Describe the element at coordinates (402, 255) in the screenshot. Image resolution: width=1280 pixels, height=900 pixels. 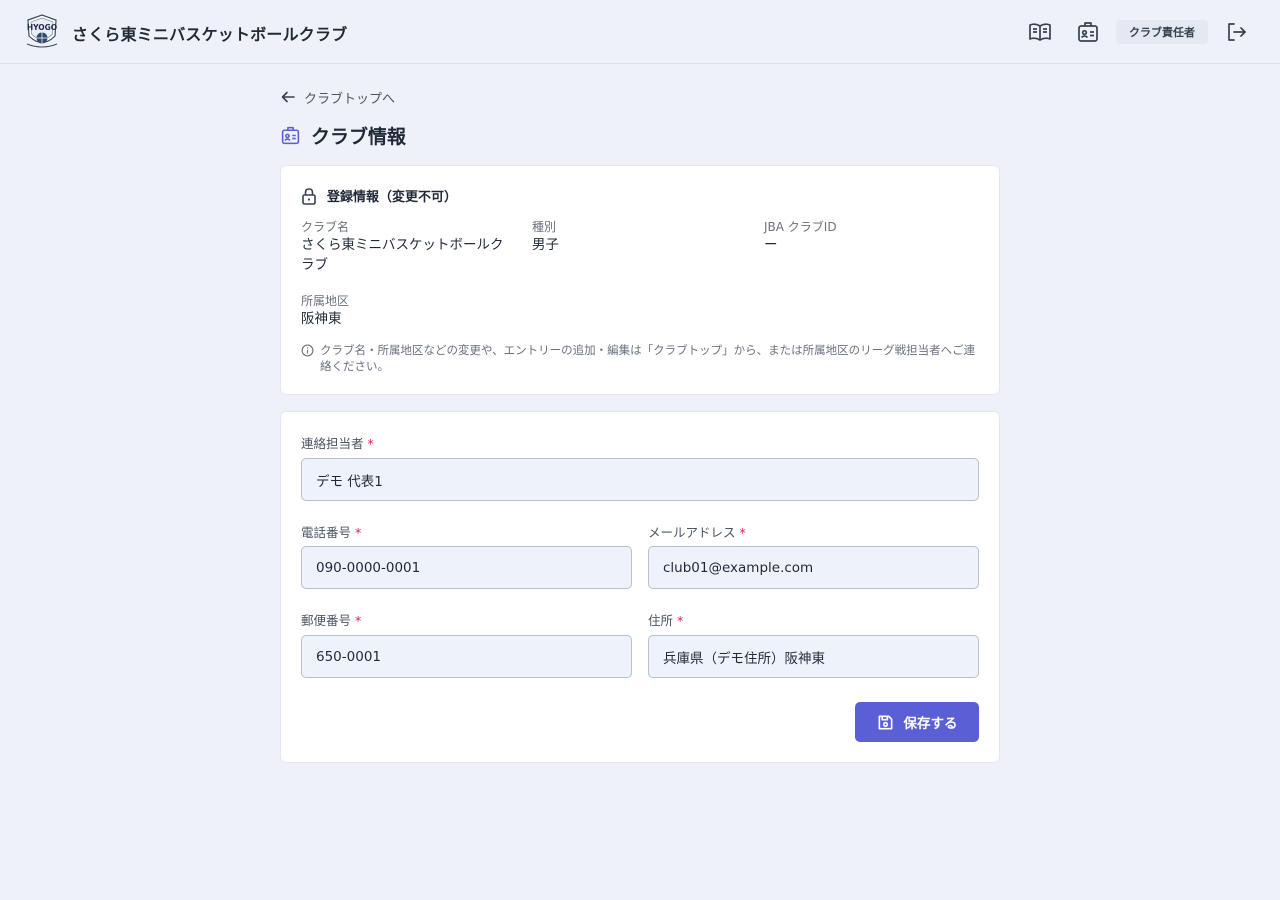
I see `club-name-value: さくら東ミニバスケットボールクラブ` at that location.